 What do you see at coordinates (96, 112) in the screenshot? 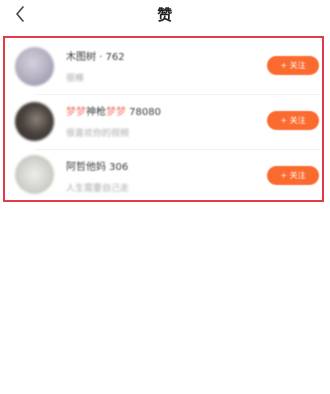
I see `name-part: 神枪` at bounding box center [96, 112].